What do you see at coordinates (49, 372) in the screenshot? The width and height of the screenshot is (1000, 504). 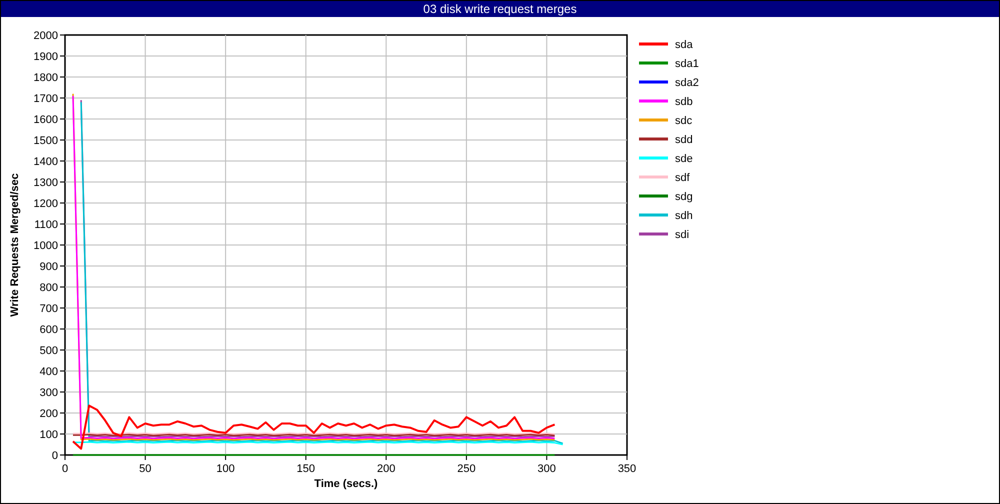 I see `tick-label: 400` at bounding box center [49, 372].